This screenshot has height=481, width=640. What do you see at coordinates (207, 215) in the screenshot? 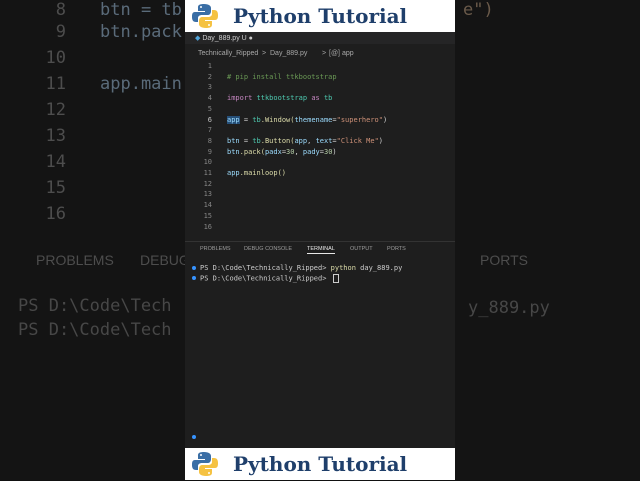
I see `line-number: 15` at bounding box center [207, 215].